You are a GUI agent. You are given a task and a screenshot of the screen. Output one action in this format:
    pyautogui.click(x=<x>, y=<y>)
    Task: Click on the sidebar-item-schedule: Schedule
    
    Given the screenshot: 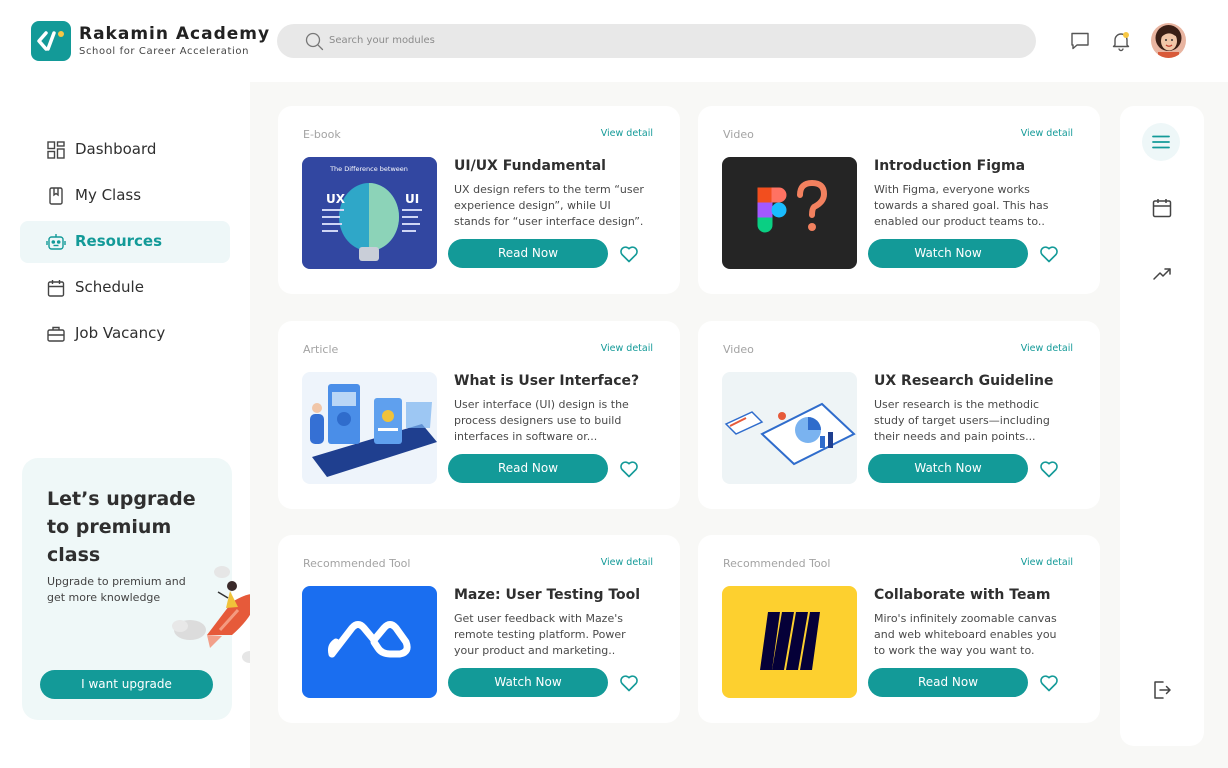 What is the action you would take?
    pyautogui.click(x=125, y=288)
    